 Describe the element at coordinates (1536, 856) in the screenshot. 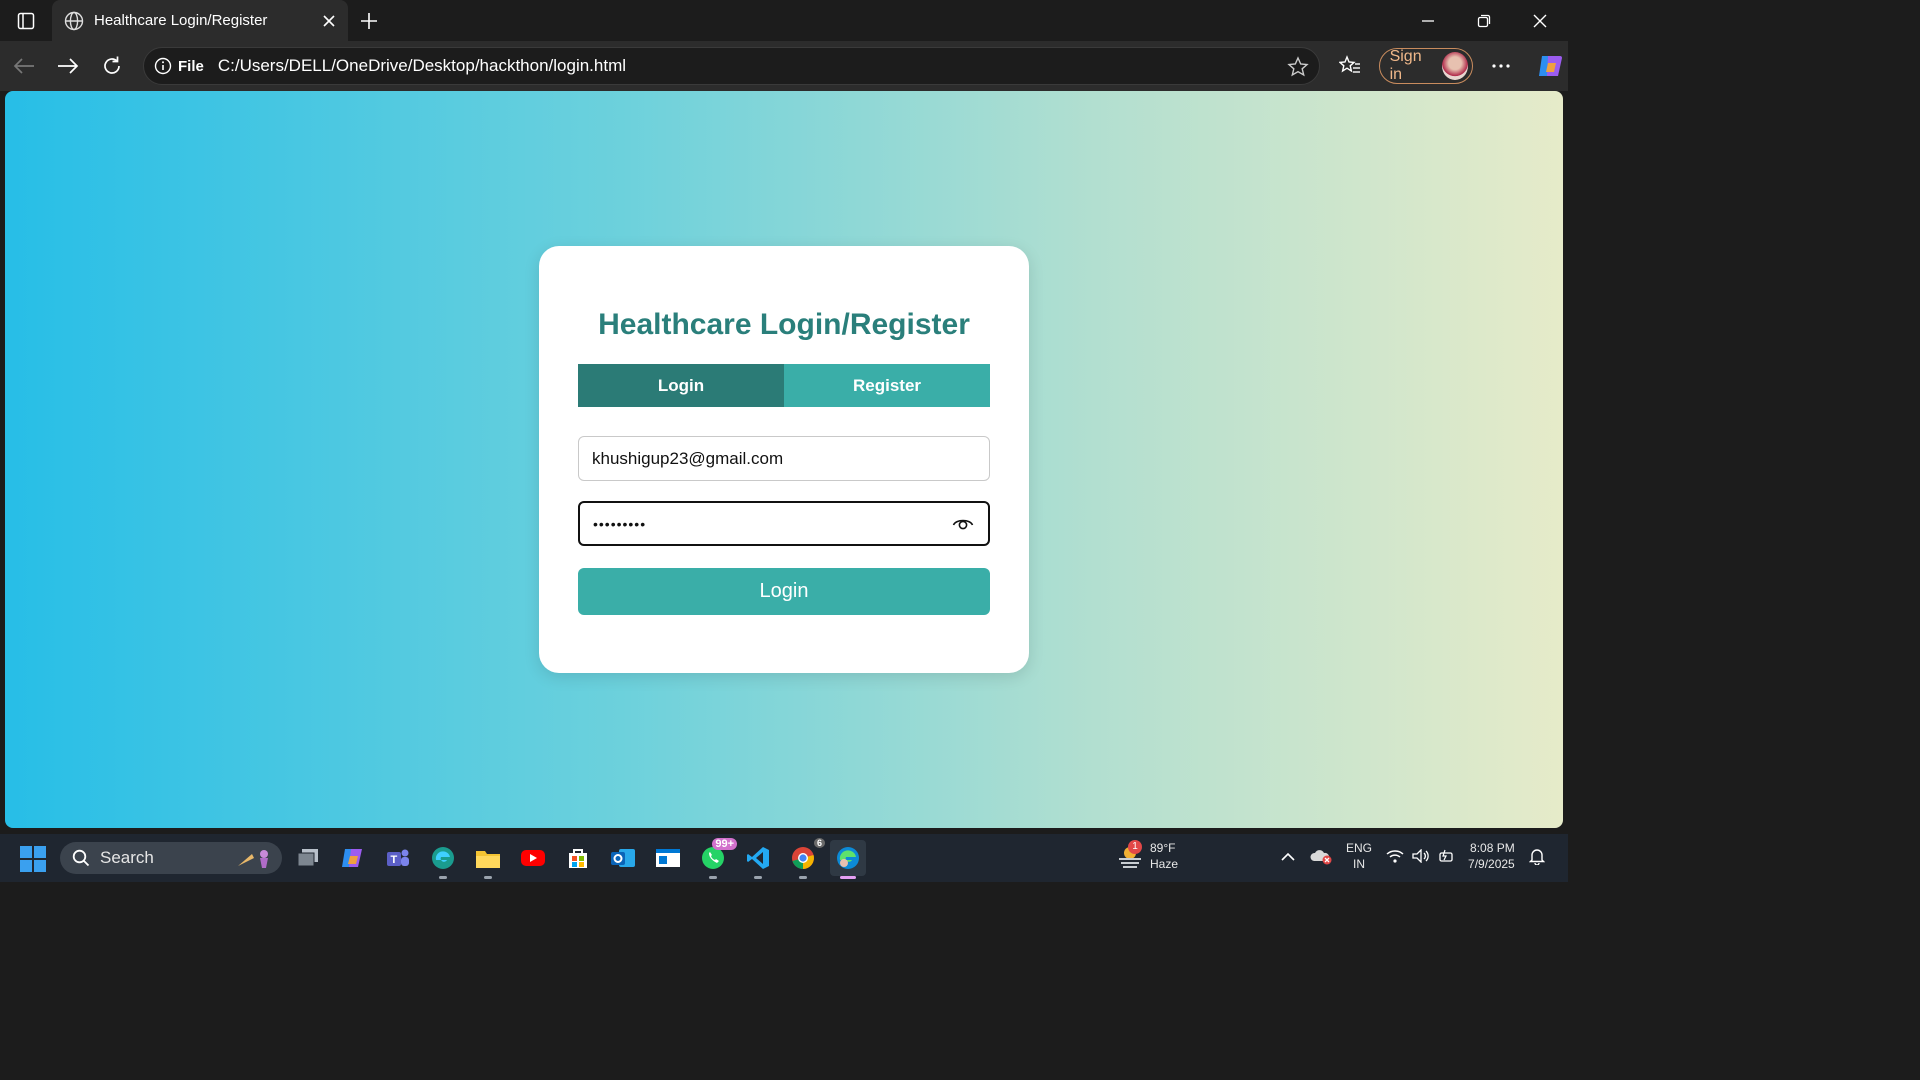

I see `notification-bell-icon` at that location.